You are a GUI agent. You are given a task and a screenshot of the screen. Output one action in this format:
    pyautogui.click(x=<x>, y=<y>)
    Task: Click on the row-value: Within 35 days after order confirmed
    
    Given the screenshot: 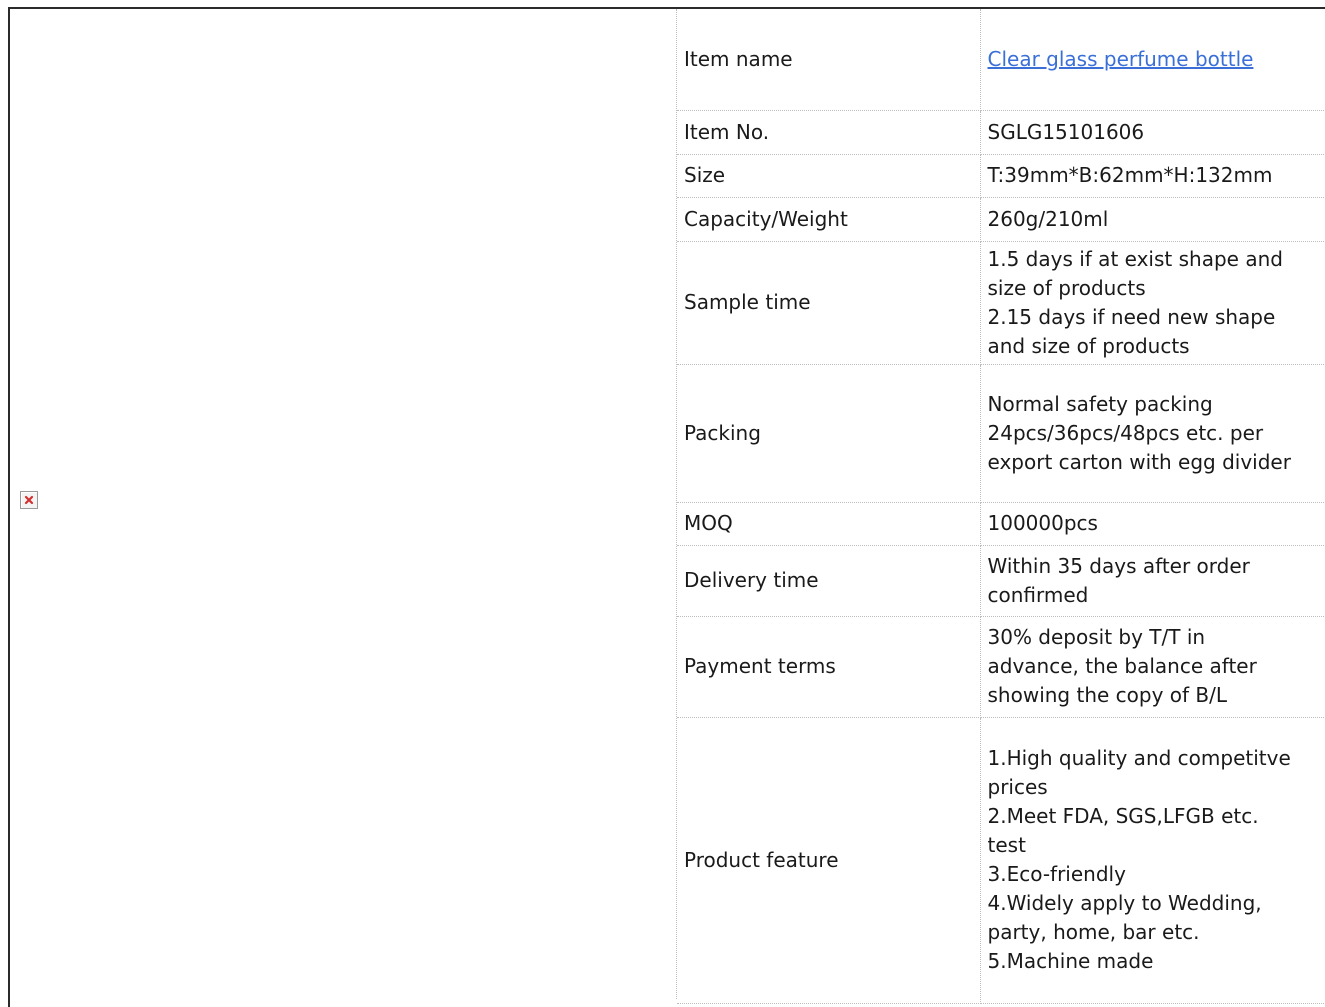 What is the action you would take?
    pyautogui.click(x=1152, y=580)
    